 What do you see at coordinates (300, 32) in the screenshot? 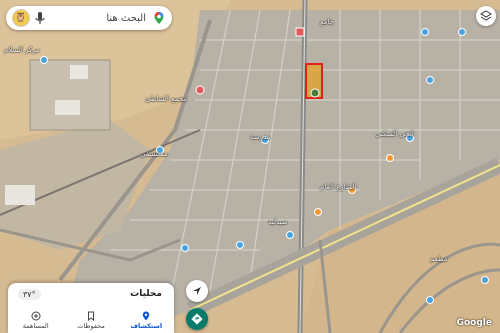
I see `hospital-icon` at bounding box center [300, 32].